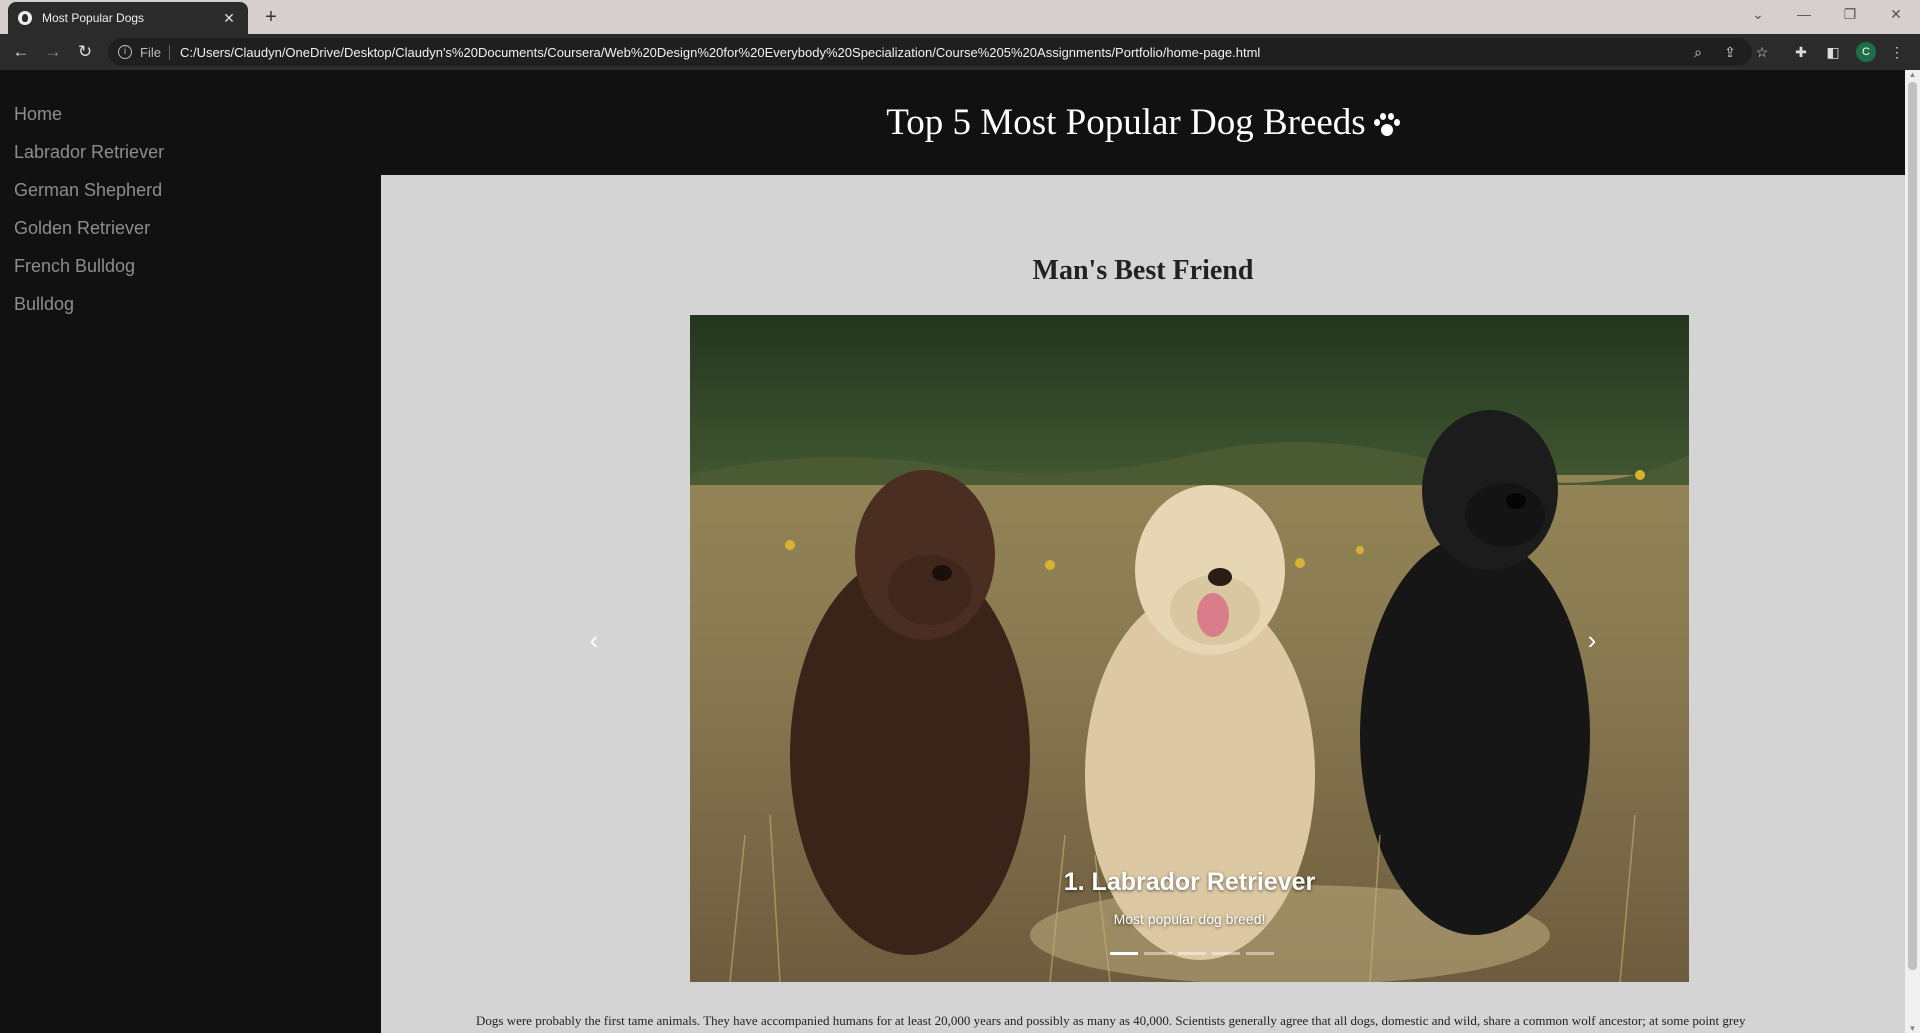  Describe the element at coordinates (190, 161) in the screenshot. I see `sidebar-item-labrador-retriever: Labrador Retriever` at that location.